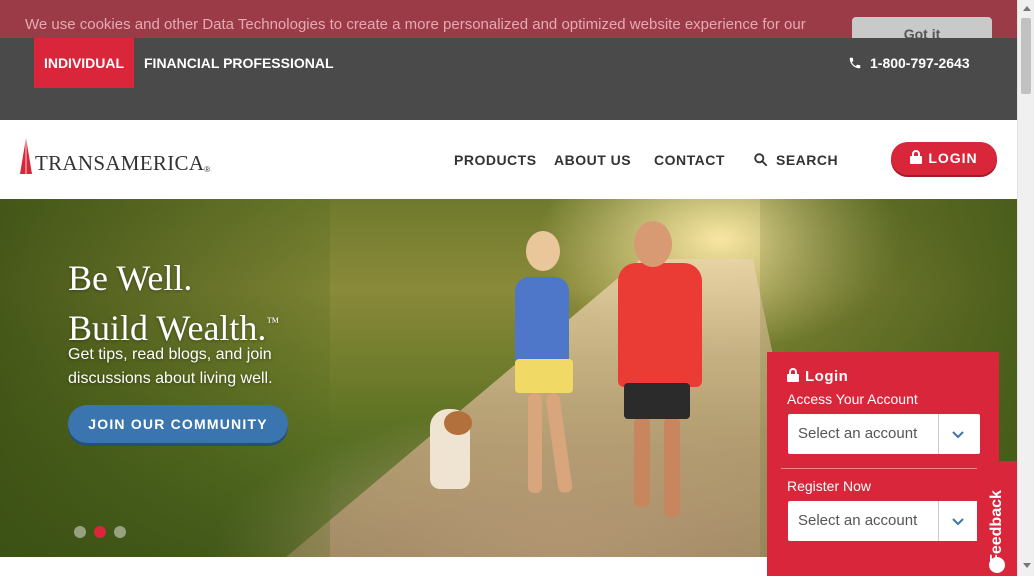  Describe the element at coordinates (829, 486) in the screenshot. I see `register-now-label: Register Now` at that location.